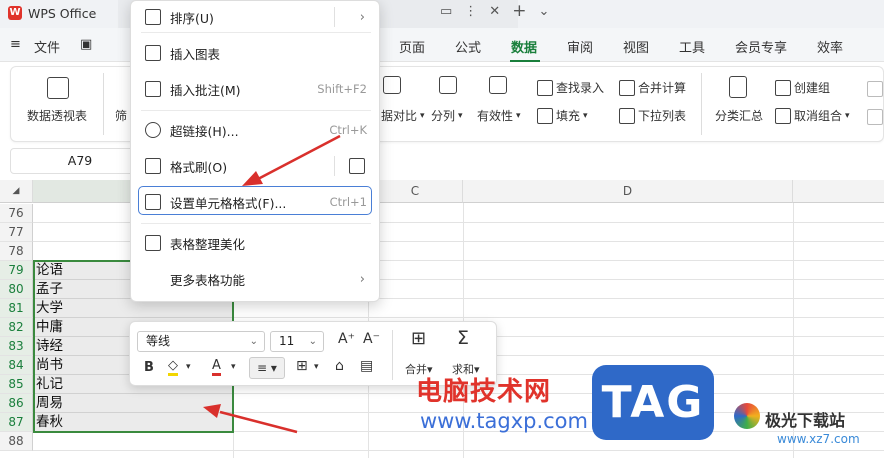 The width and height of the screenshot is (884, 458). Describe the element at coordinates (504, 421) in the screenshot. I see `watermark-url: www.tagxp.com` at that location.